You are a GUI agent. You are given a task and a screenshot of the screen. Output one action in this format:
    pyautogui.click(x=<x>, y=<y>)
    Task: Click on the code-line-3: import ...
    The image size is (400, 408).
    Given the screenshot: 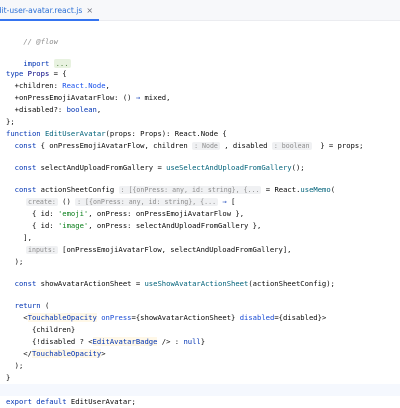 What is the action you would take?
    pyautogui.click(x=47, y=63)
    